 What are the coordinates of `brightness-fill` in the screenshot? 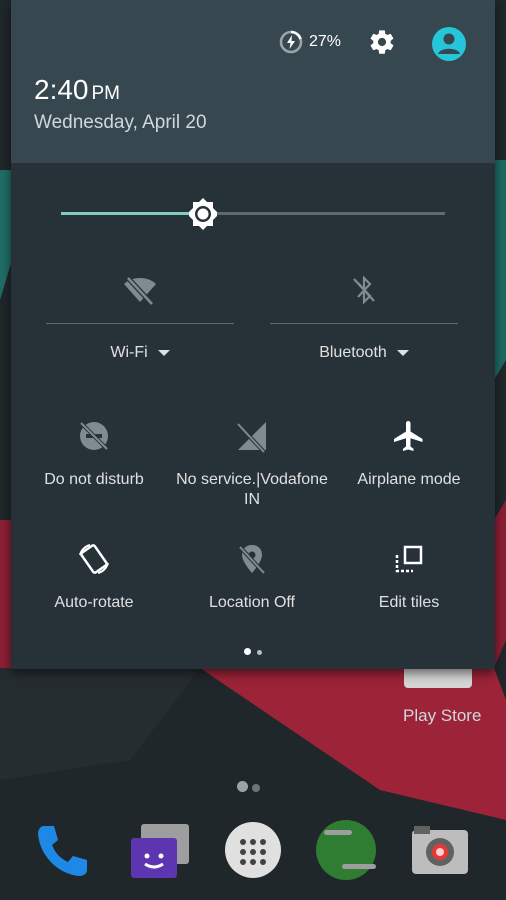 It's located at (132, 213).